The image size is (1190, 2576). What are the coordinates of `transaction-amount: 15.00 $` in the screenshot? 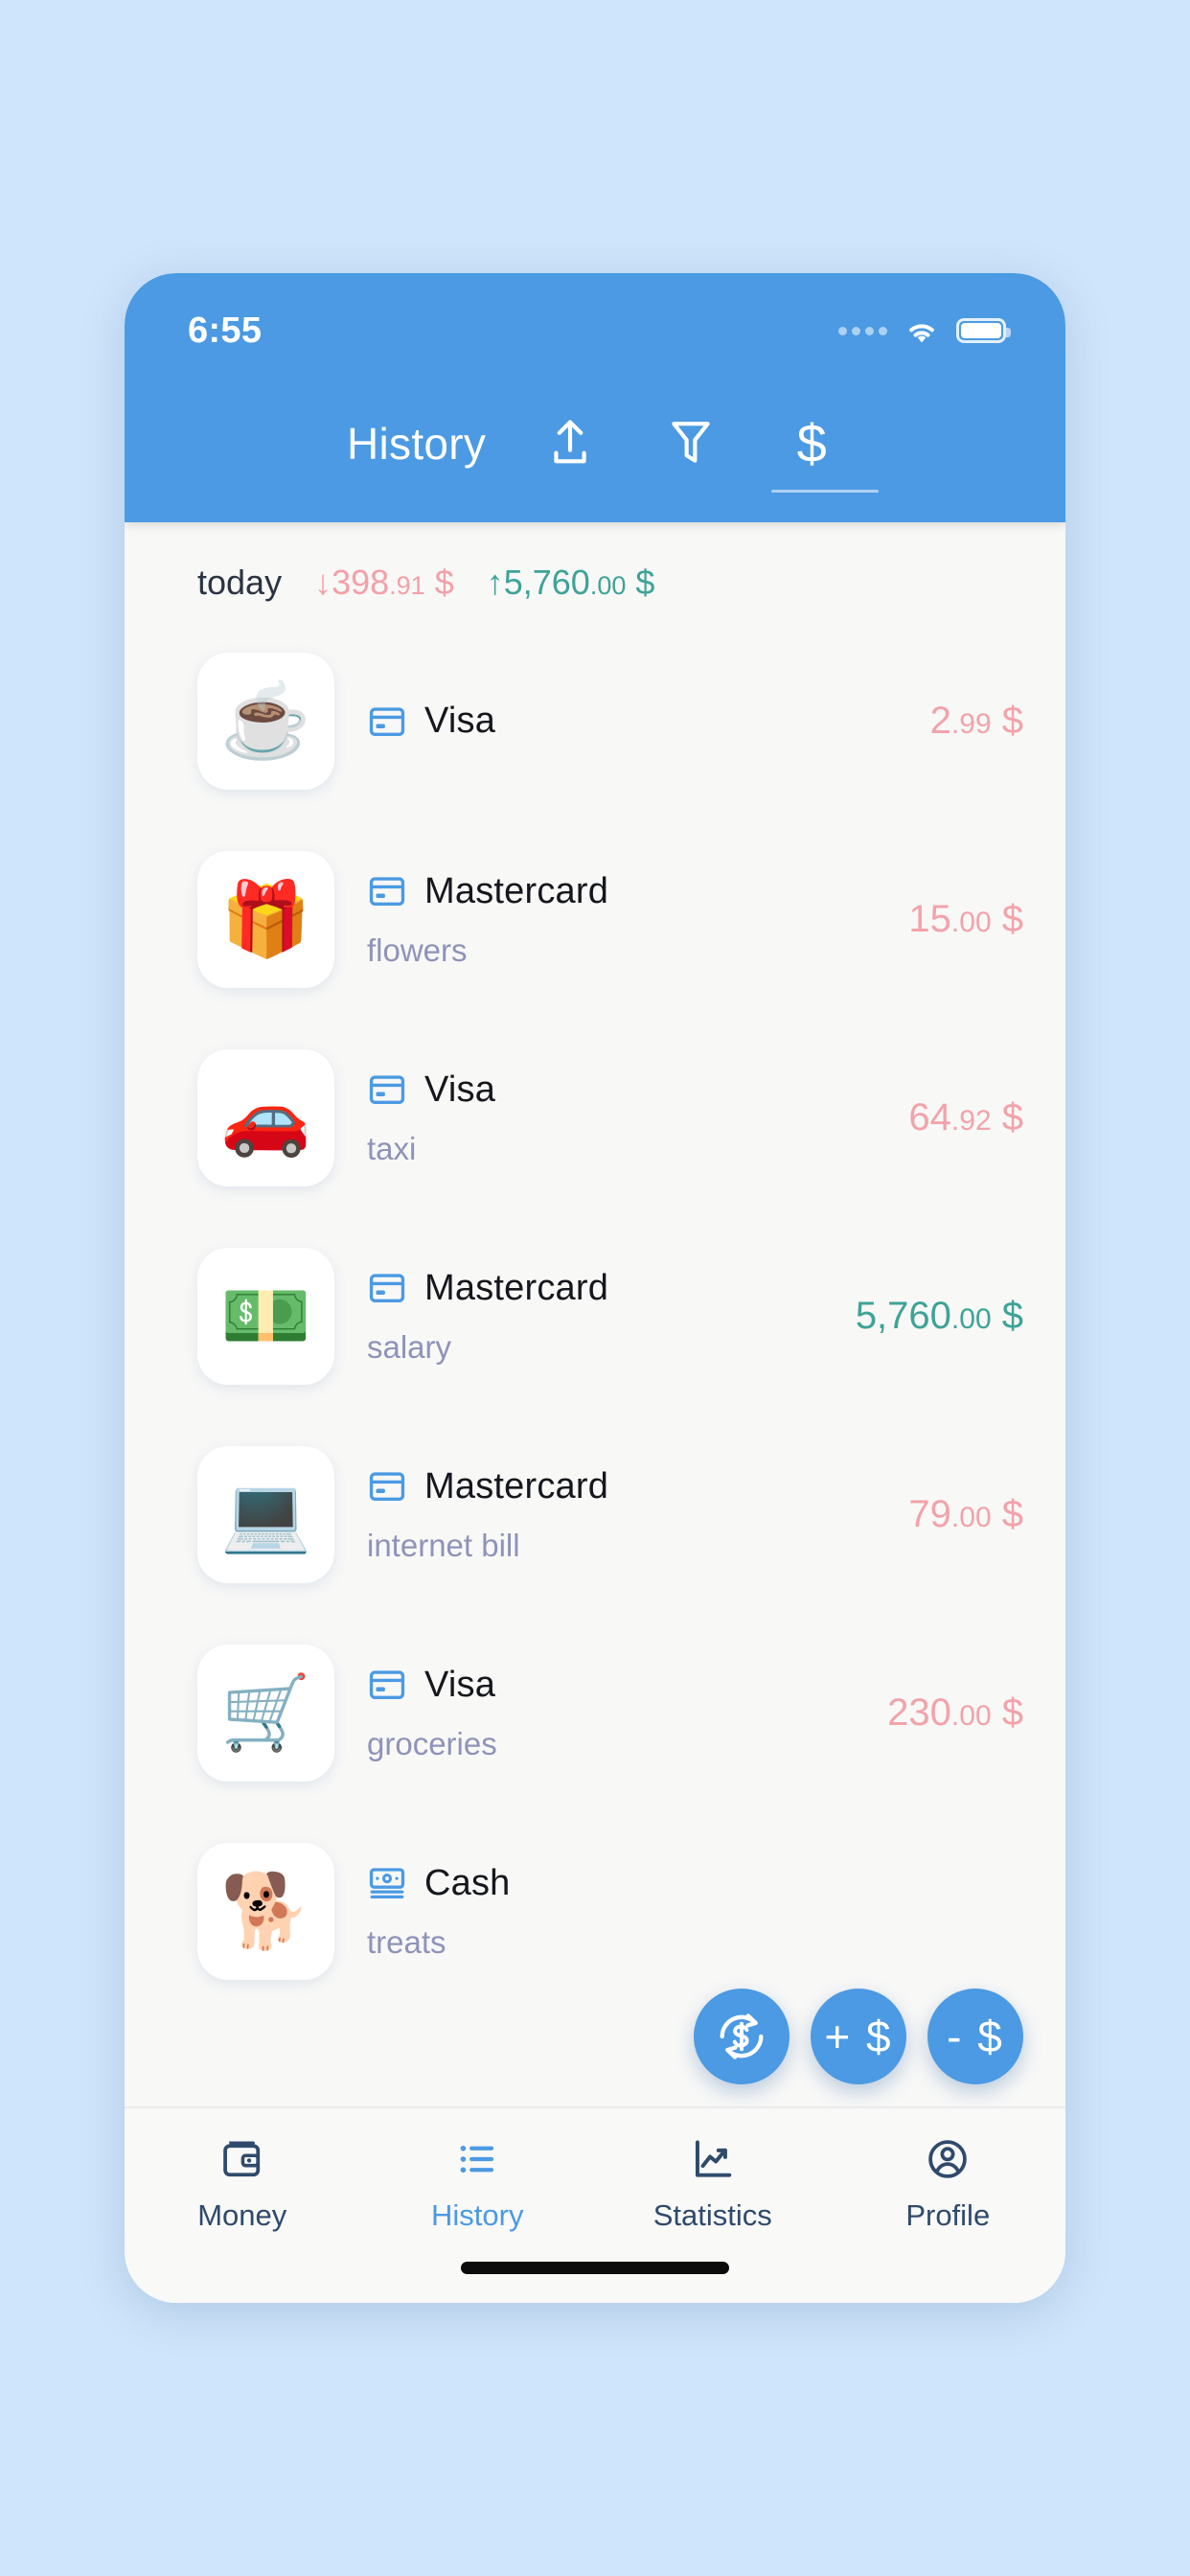 It's located at (966, 919).